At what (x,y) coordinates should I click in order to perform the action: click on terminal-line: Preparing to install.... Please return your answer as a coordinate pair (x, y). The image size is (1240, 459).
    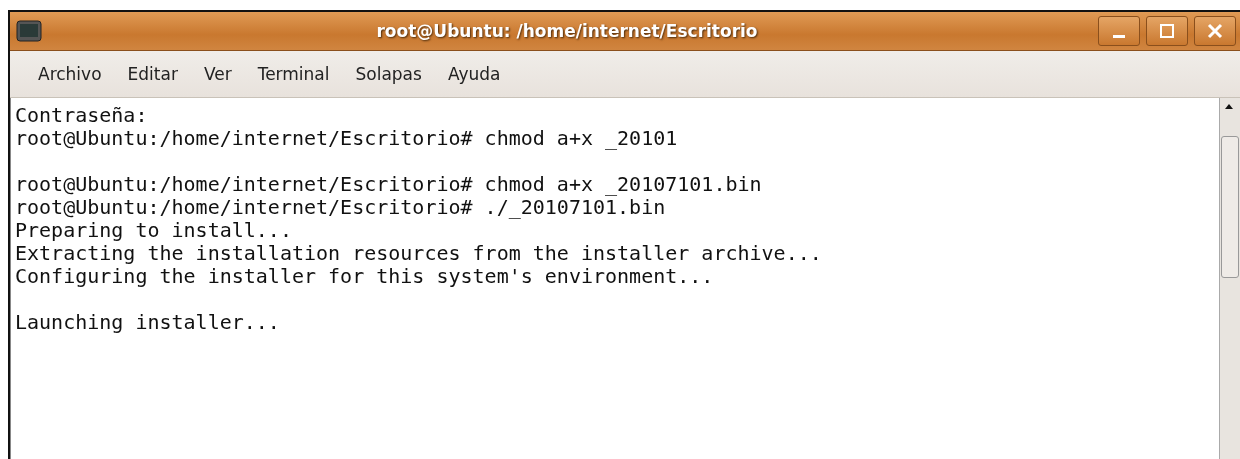
    Looking at the image, I should click on (154, 230).